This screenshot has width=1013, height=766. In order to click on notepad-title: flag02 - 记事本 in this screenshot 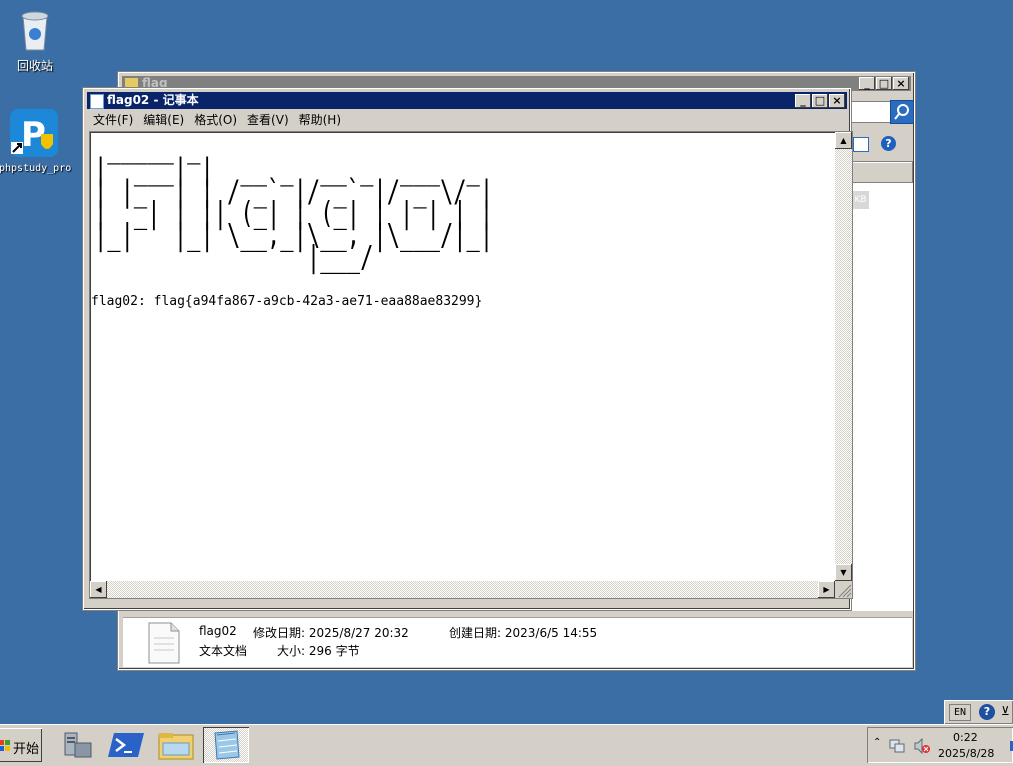, I will do `click(153, 100)`.